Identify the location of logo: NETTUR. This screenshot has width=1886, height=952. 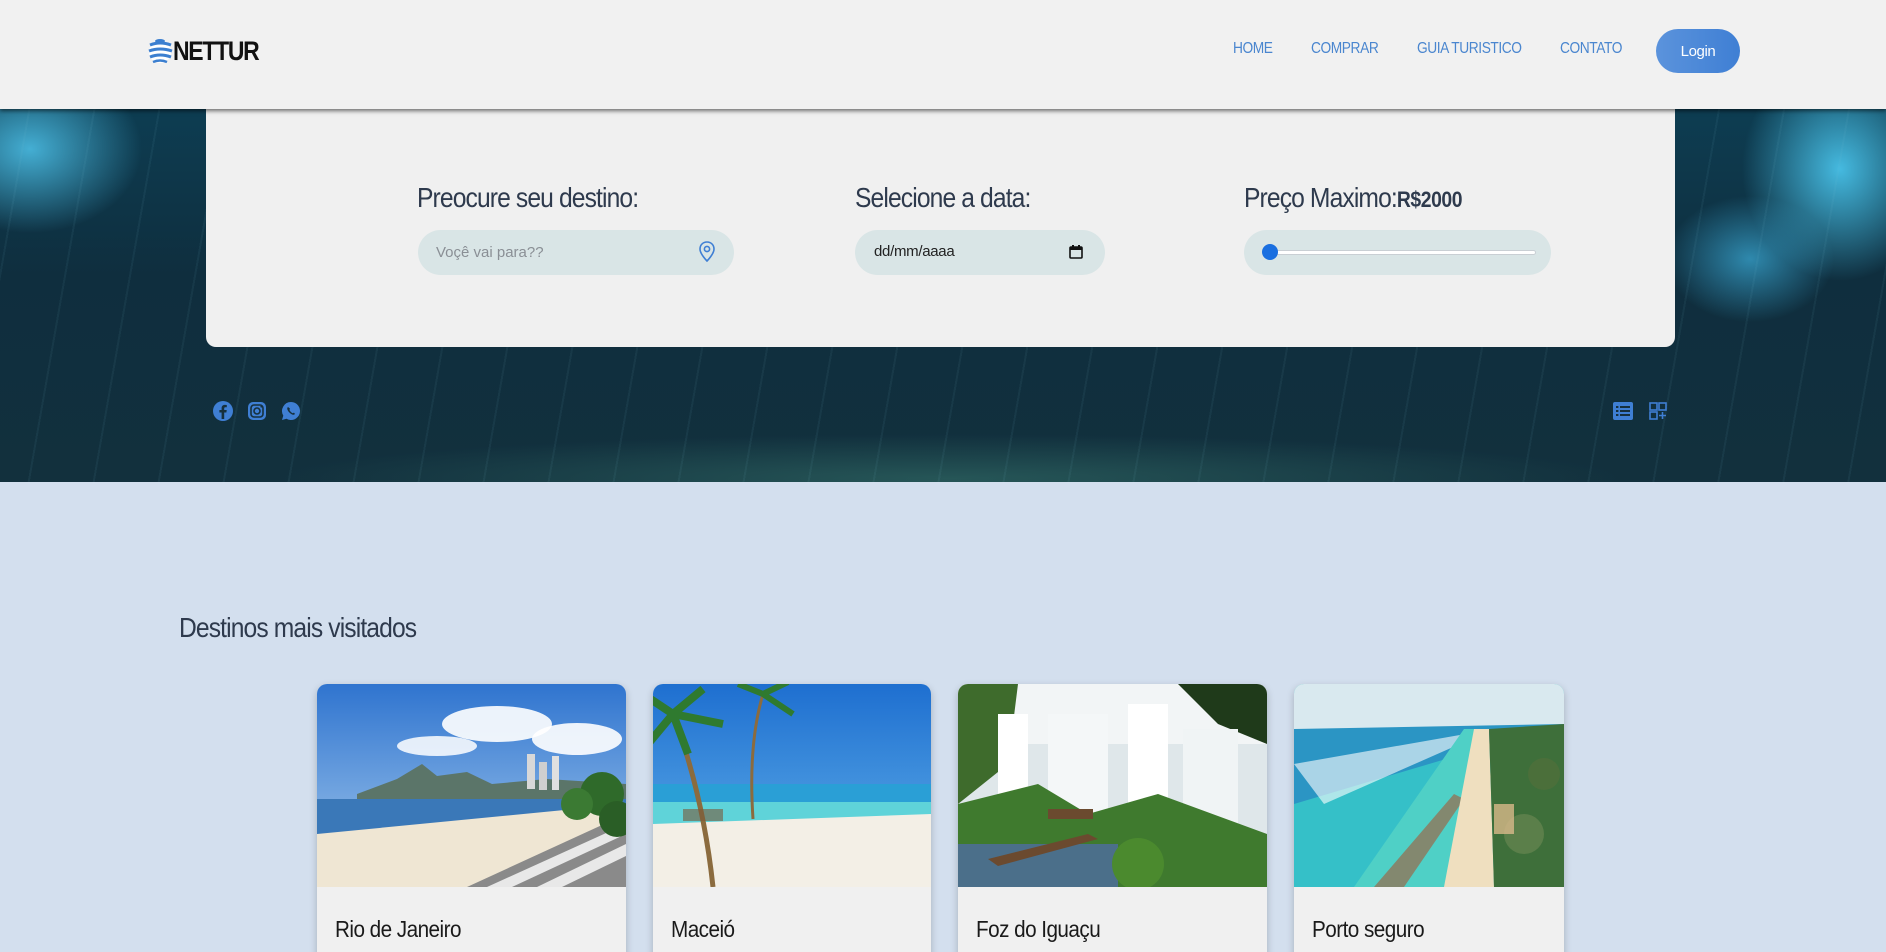
(210, 51).